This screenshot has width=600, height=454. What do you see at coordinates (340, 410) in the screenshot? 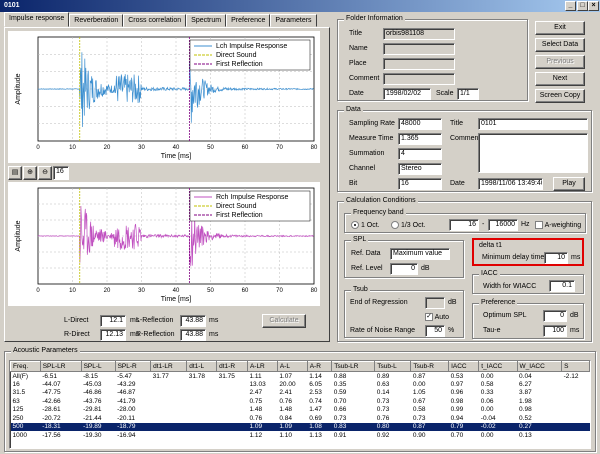
I see `table-cell: 0.66` at bounding box center [340, 410].